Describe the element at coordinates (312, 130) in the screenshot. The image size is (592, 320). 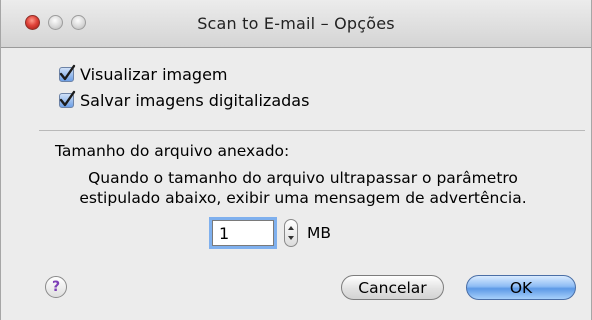
I see `section-divider` at that location.